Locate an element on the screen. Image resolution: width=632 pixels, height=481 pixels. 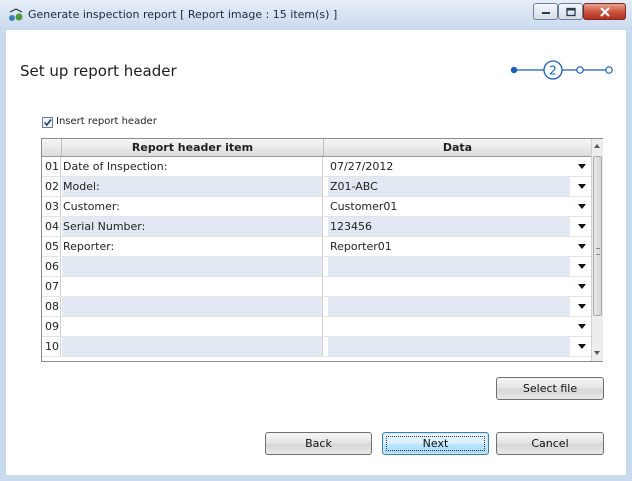
row-number-header is located at coordinates (52, 147).